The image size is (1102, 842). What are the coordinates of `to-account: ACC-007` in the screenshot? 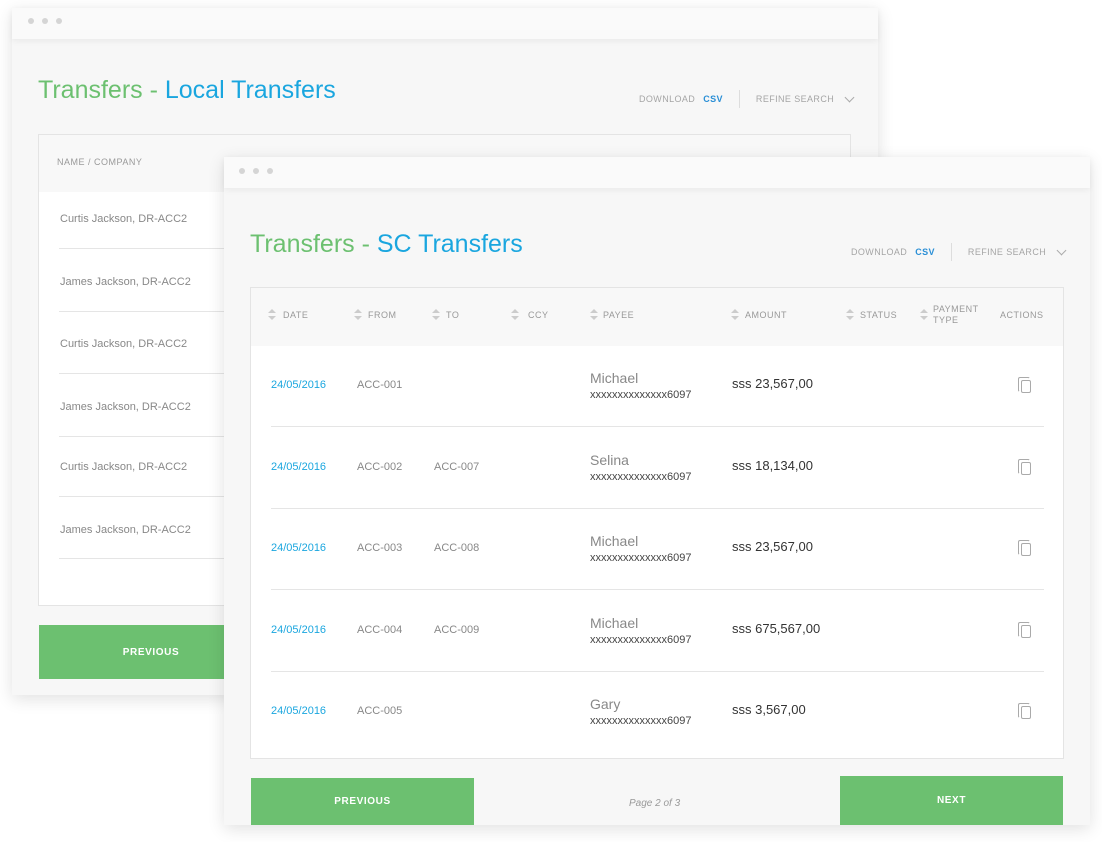 It's located at (457, 466).